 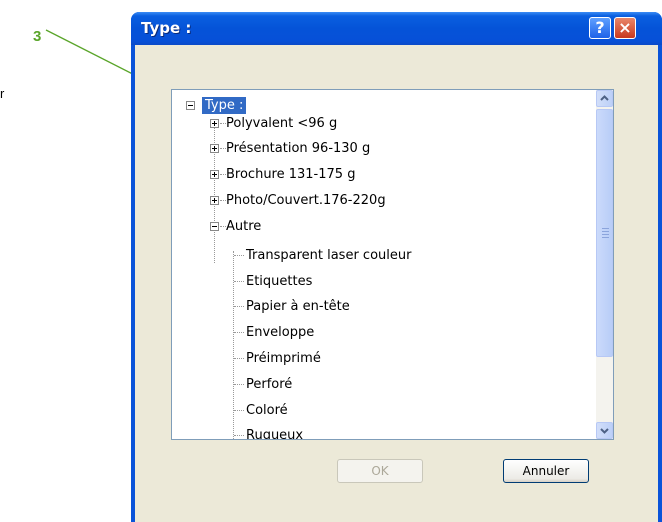 What do you see at coordinates (328, 255) in the screenshot?
I see `tree-item-transparent: Transparent laser couleur` at bounding box center [328, 255].